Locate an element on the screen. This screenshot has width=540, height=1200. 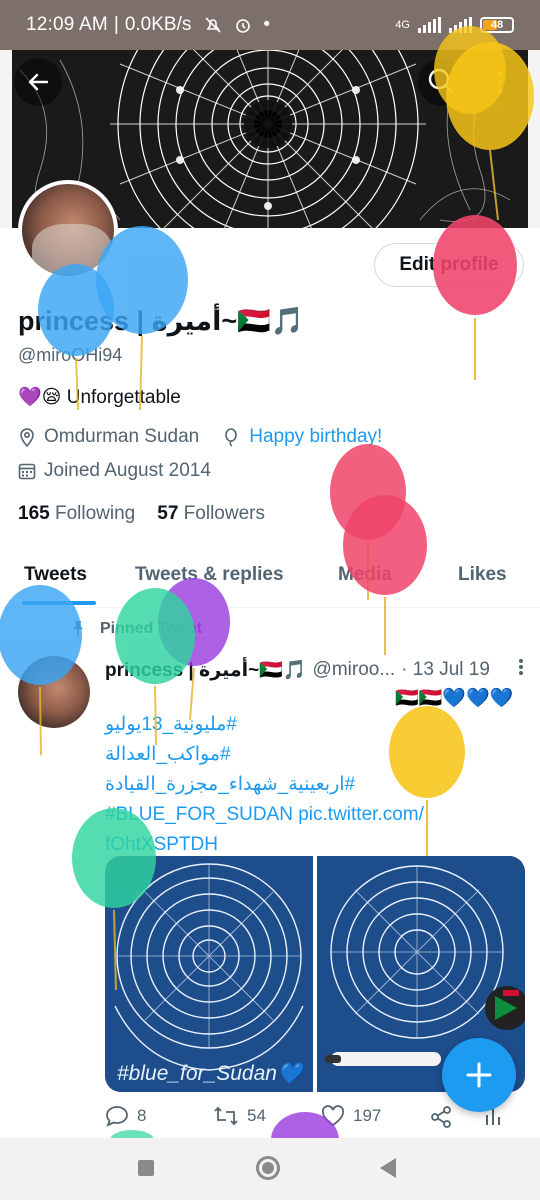
tab-tweets: Tweets is located at coordinates (55, 569).